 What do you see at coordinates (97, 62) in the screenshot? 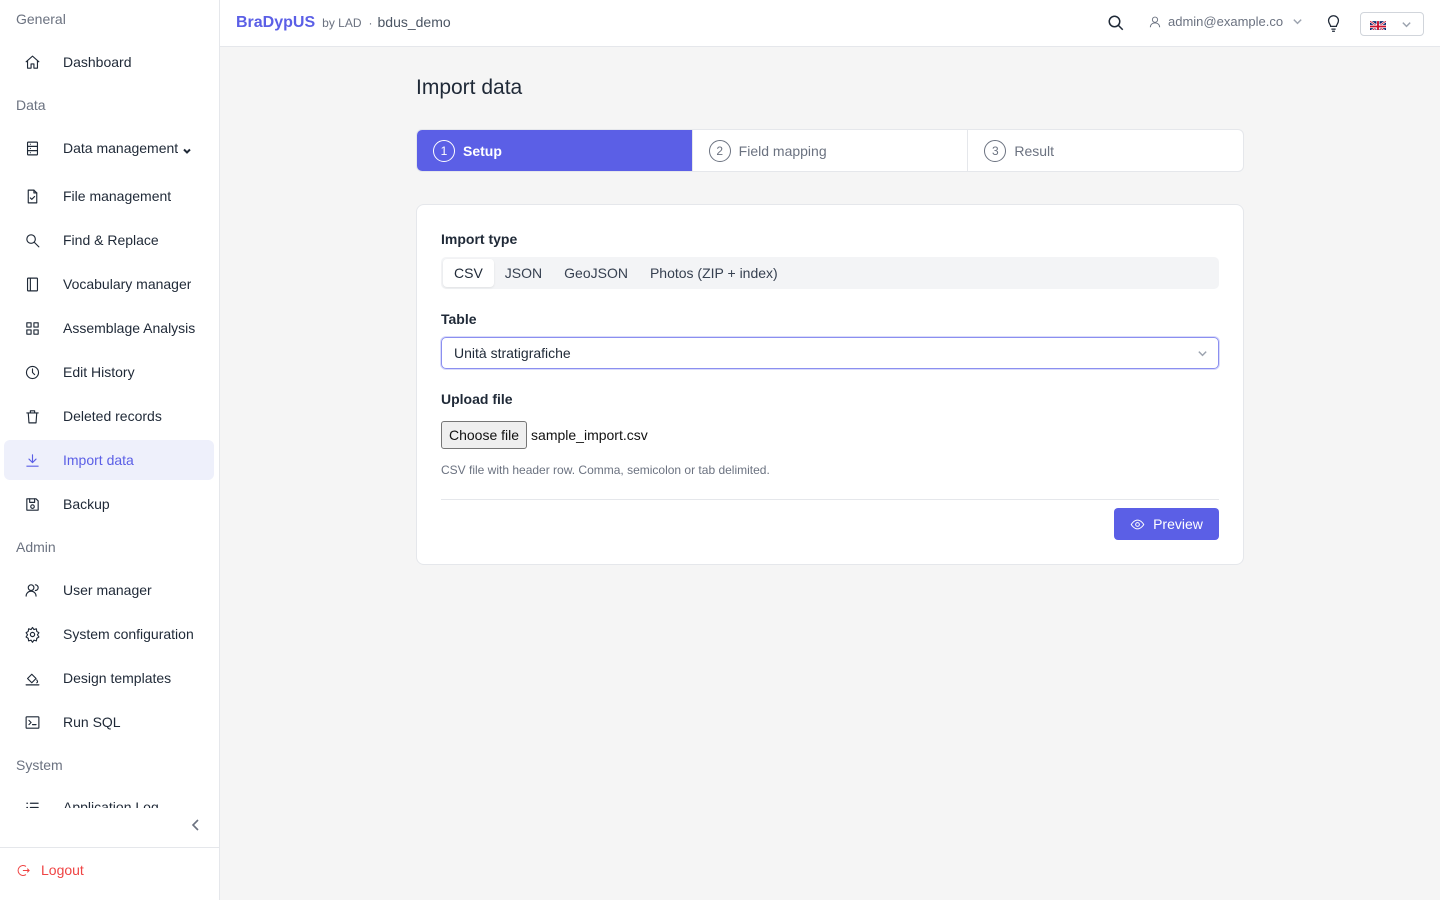
I see `sidebar-item-label: Dashboard` at bounding box center [97, 62].